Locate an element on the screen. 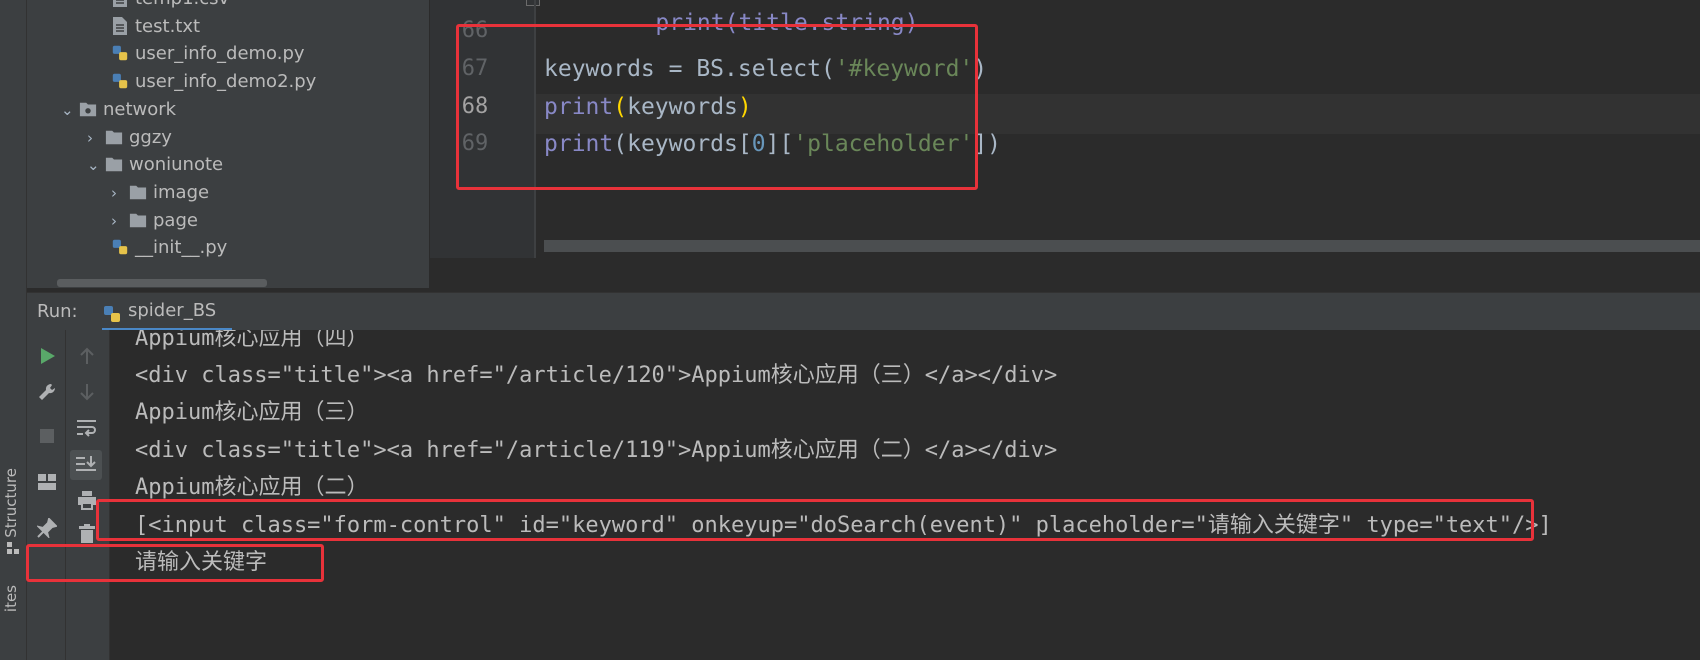 Image resolution: width=1700 pixels, height=660 pixels. run-label: Run: is located at coordinates (57, 311).